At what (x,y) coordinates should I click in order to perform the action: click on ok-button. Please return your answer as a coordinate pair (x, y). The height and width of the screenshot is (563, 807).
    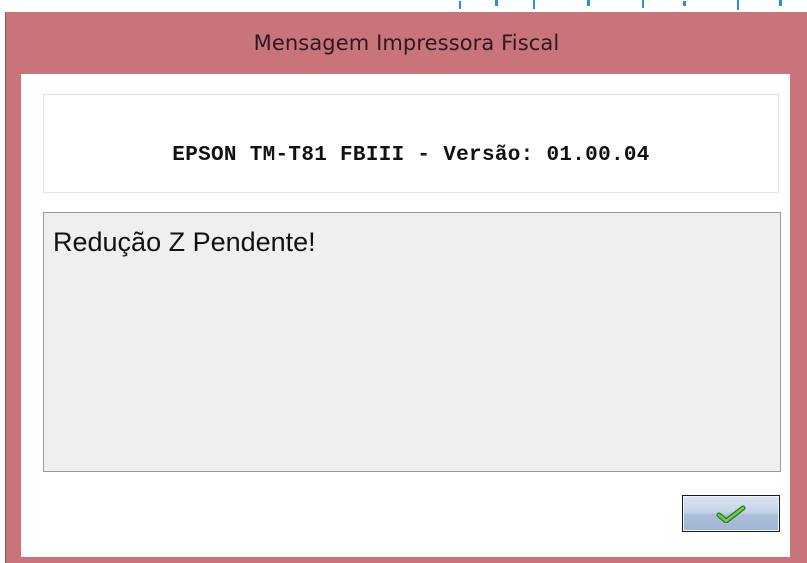
    Looking at the image, I should click on (731, 513).